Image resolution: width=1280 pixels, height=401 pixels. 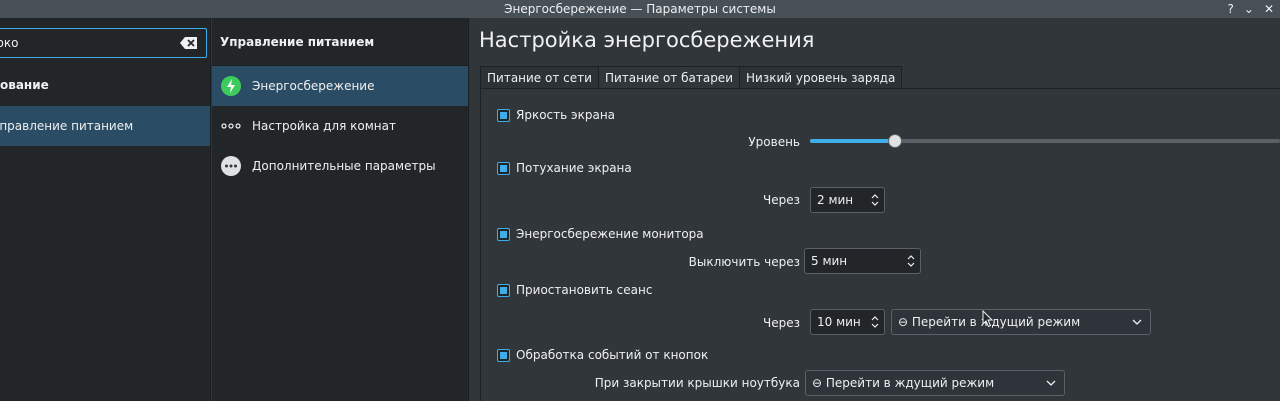 What do you see at coordinates (584, 290) in the screenshot?
I see `suspend-label: Приостановить сеанс` at bounding box center [584, 290].